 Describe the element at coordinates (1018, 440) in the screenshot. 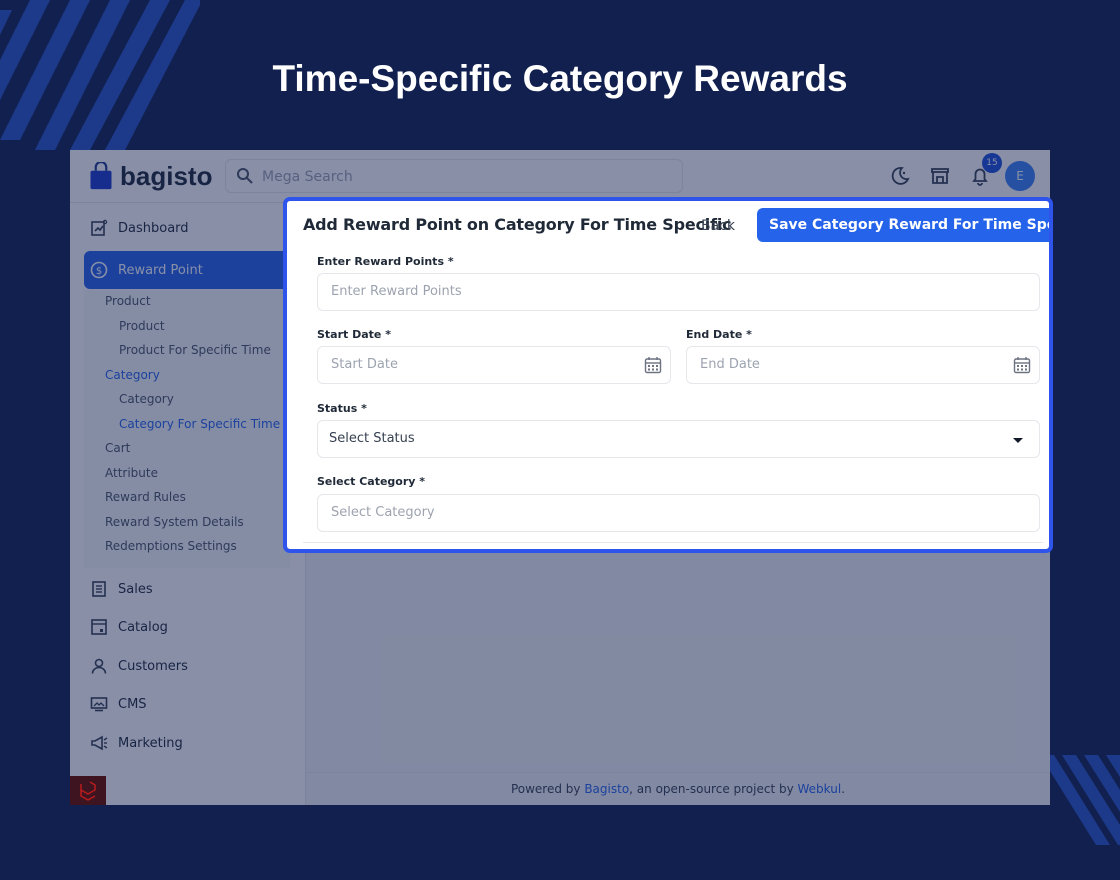

I see `chevron-down-icon` at that location.